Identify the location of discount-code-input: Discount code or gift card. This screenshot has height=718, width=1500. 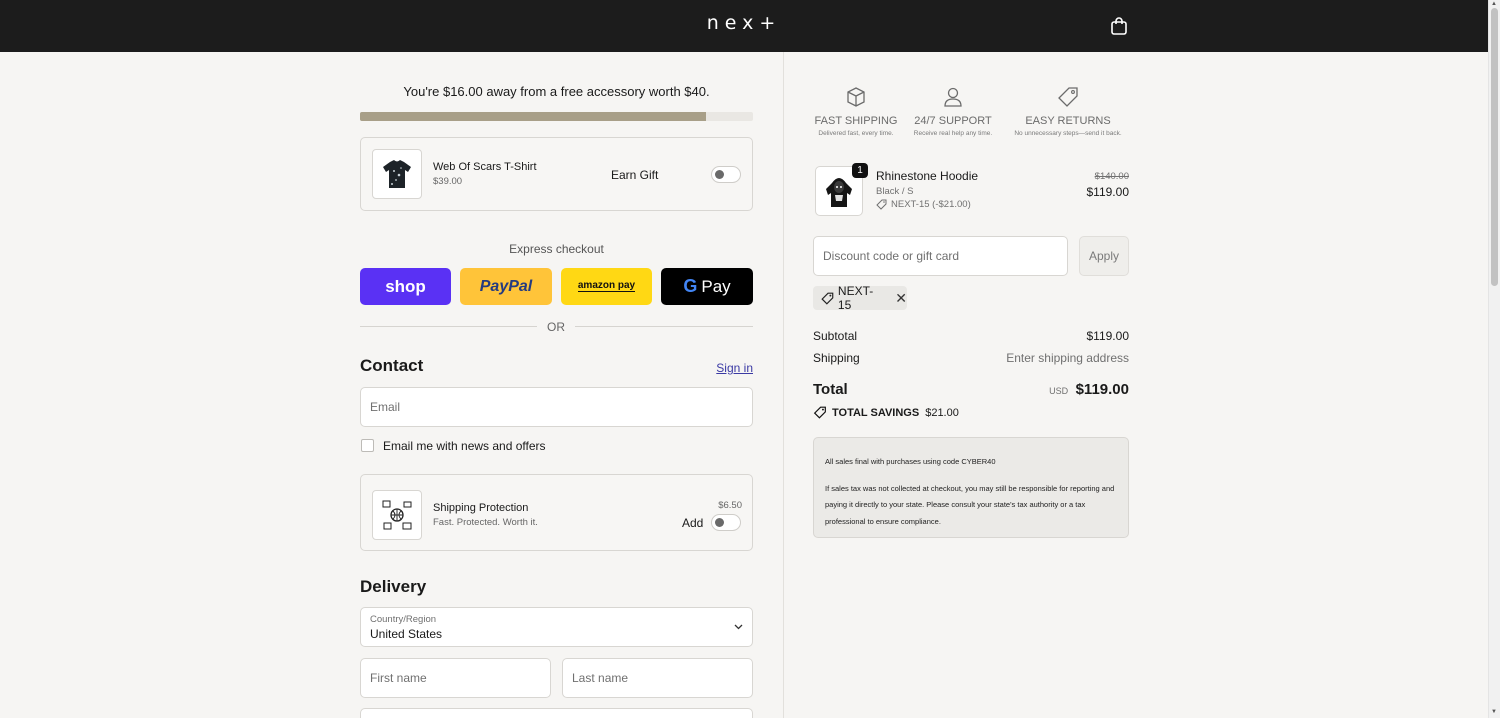
(940, 256).